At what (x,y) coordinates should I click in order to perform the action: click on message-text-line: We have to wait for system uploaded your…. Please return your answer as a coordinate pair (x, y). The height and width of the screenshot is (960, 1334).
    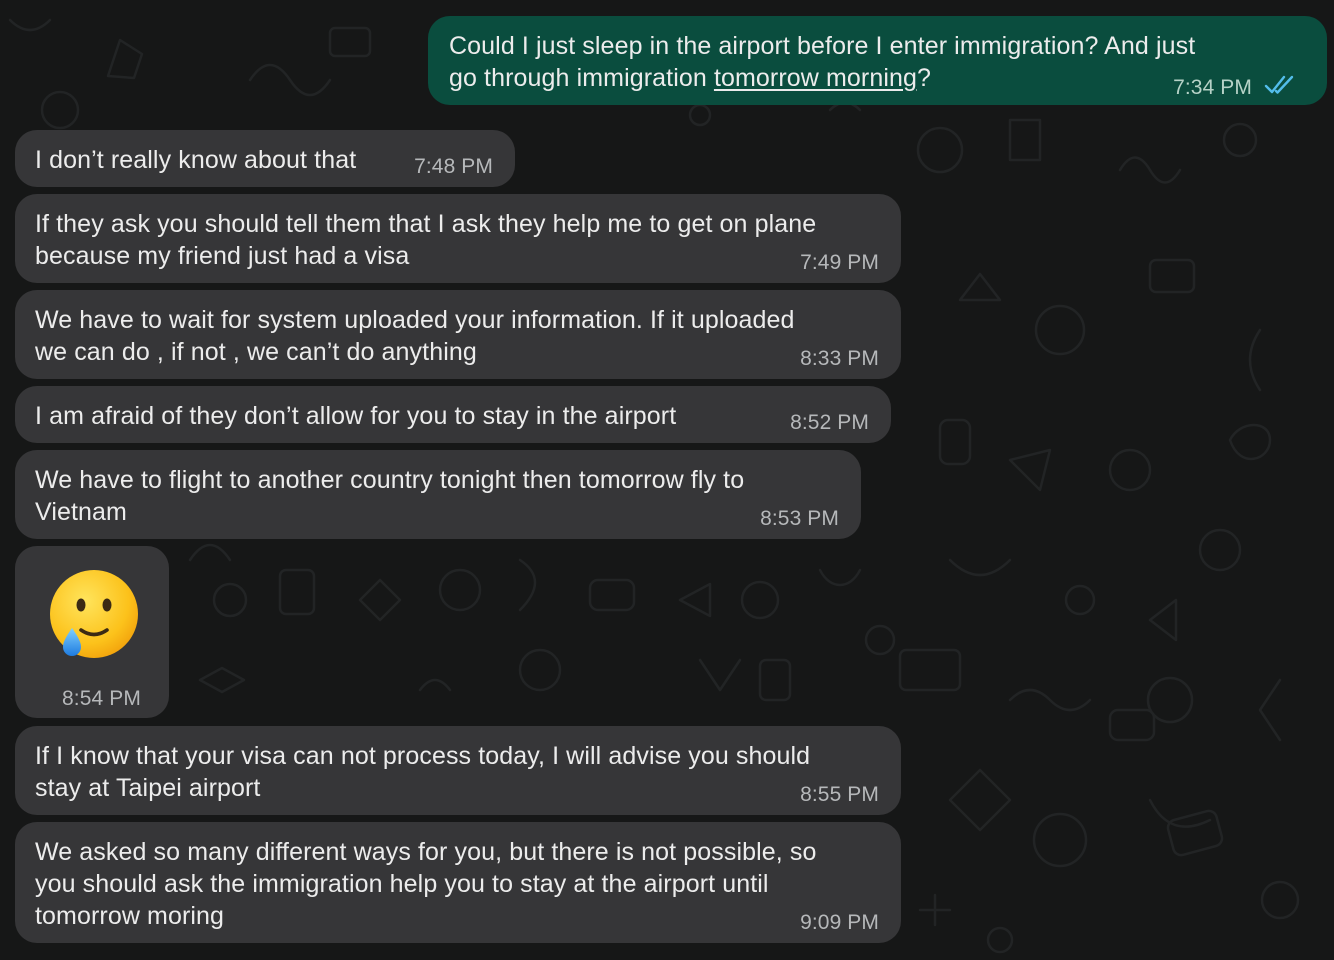
    Looking at the image, I should click on (415, 320).